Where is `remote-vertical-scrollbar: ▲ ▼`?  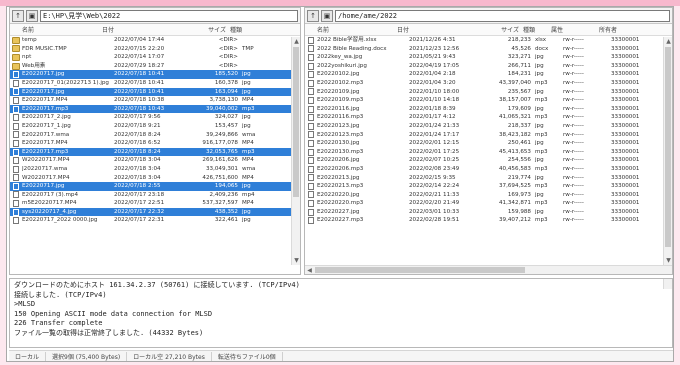
remote-vertical-scrollbar: ▲ ▼ is located at coordinates (667, 151).